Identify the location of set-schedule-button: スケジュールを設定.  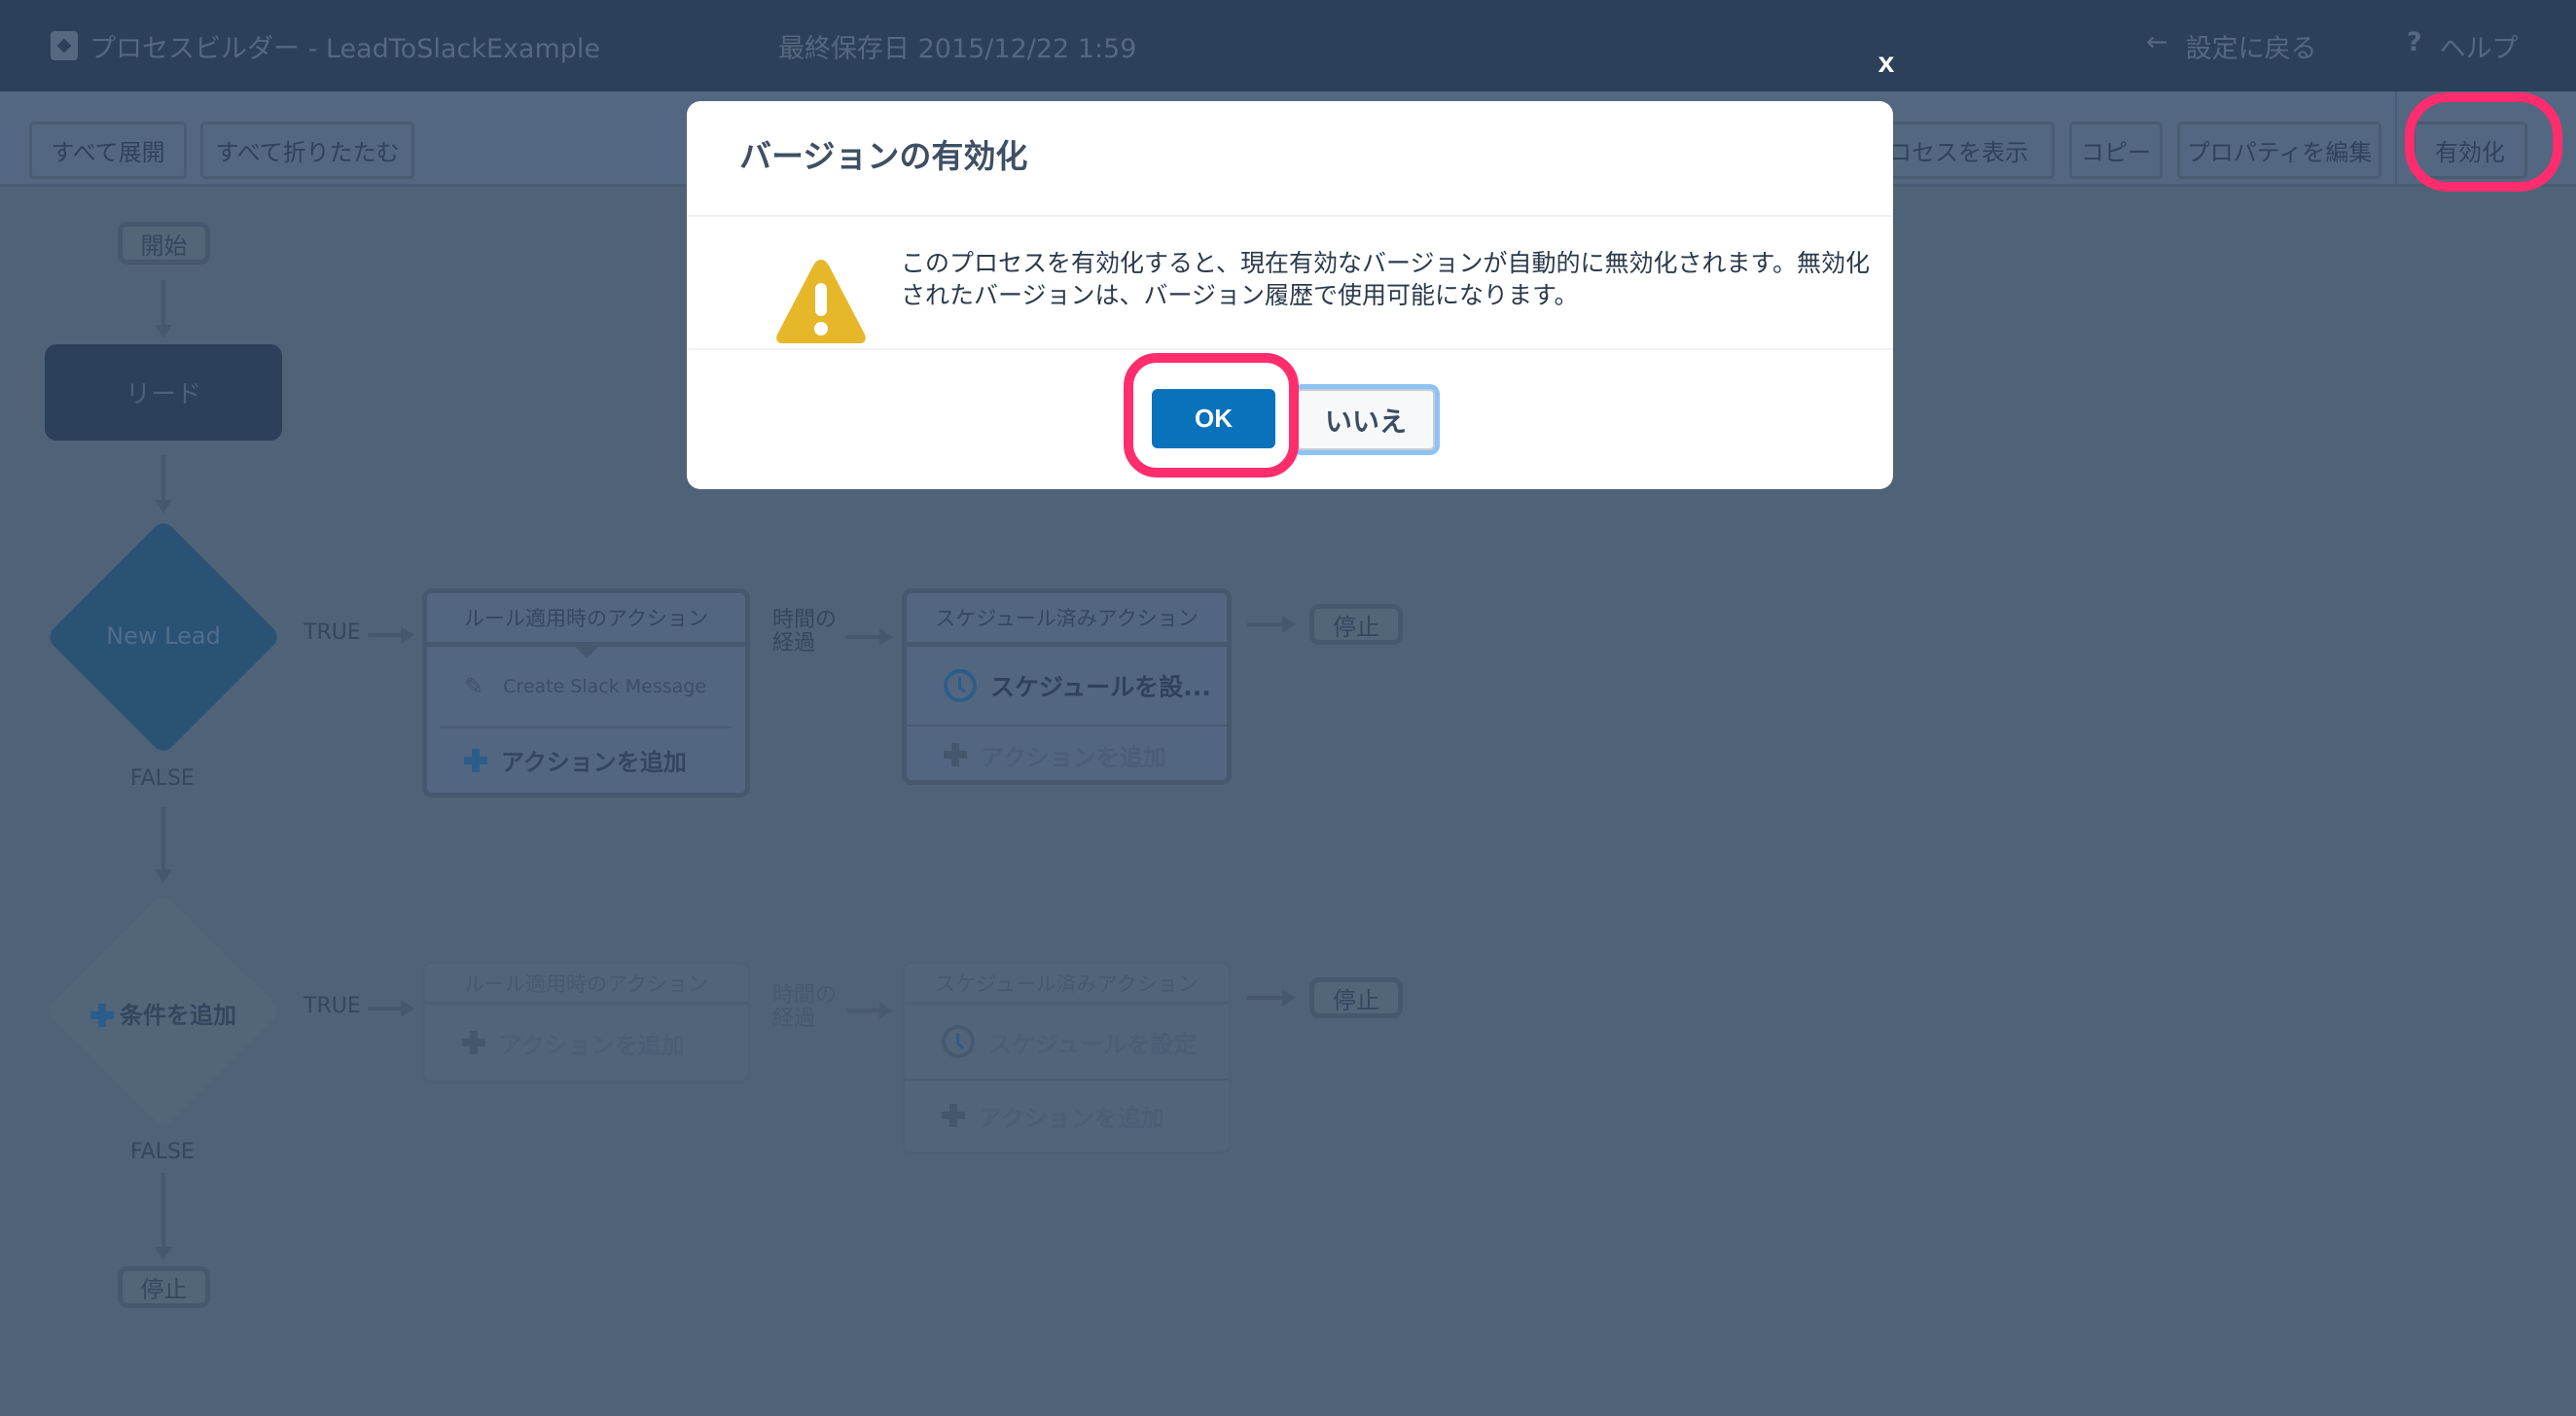
(1067, 1042).